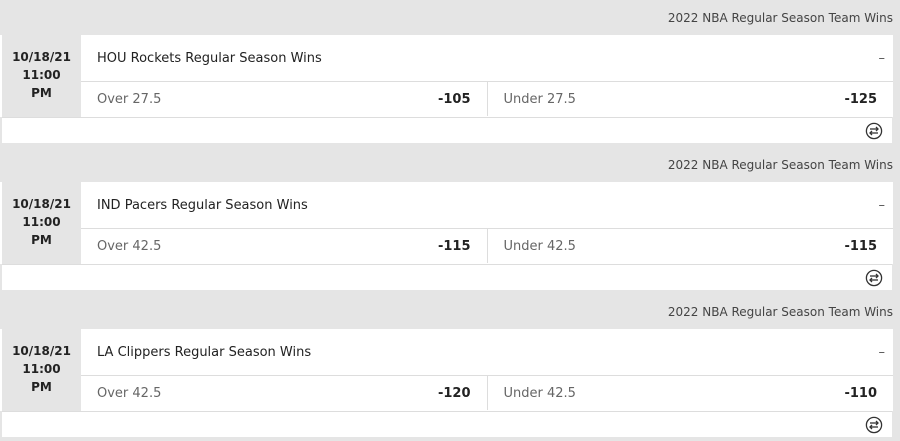  What do you see at coordinates (454, 393) in the screenshot?
I see `over-price: -120` at bounding box center [454, 393].